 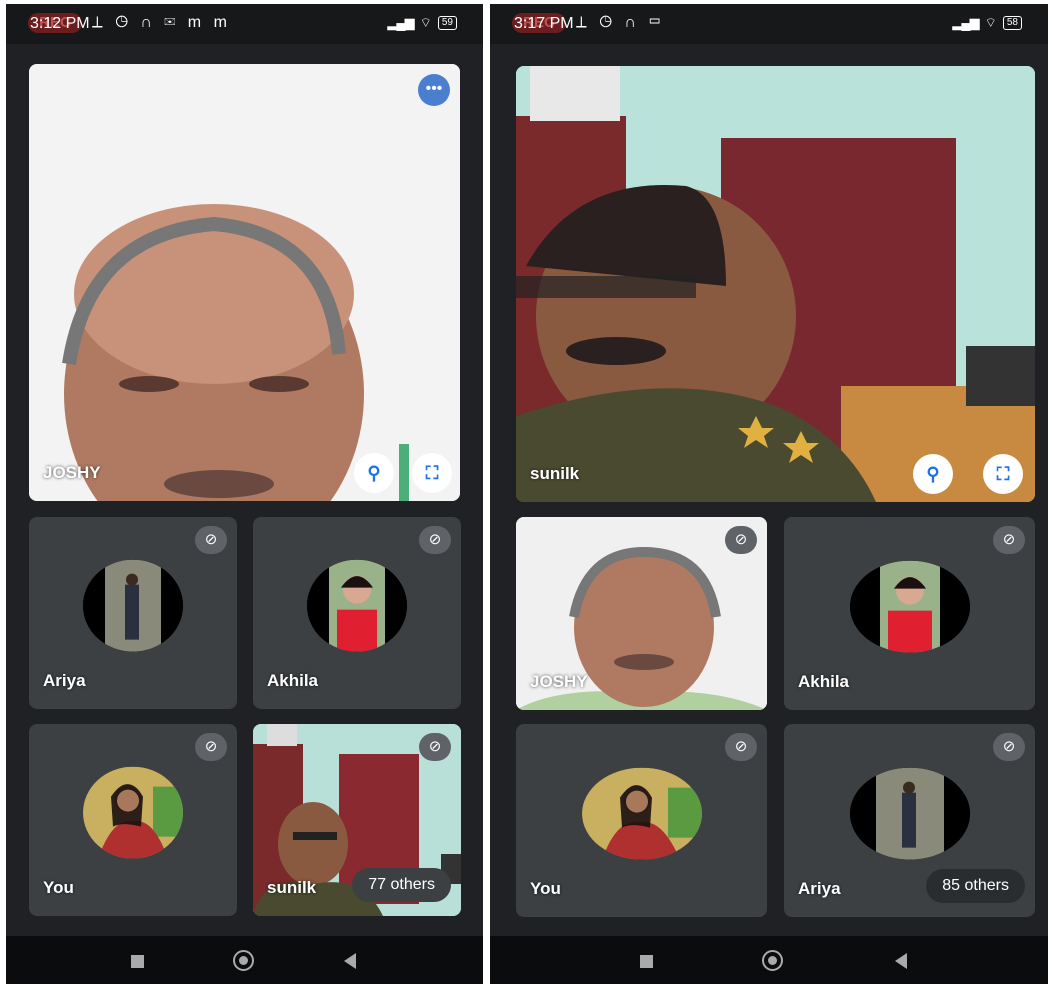 I want to click on notification-icons: ⟂ ◷ ∩ ▭, so click(x=621, y=22).